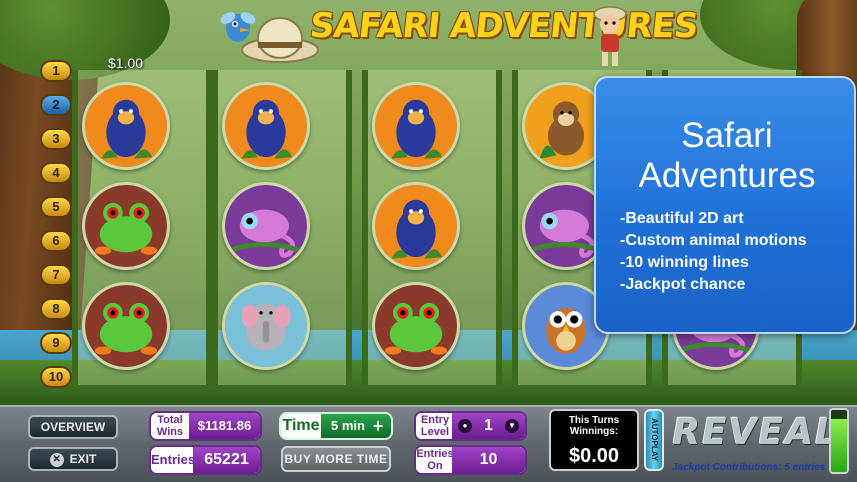  I want to click on entries-on-spin-label: Entries On Spin, so click(435, 460).